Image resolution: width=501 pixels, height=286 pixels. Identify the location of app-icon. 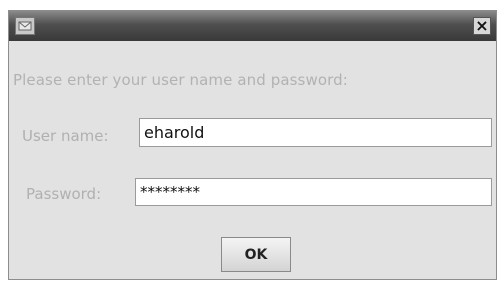
(25, 26).